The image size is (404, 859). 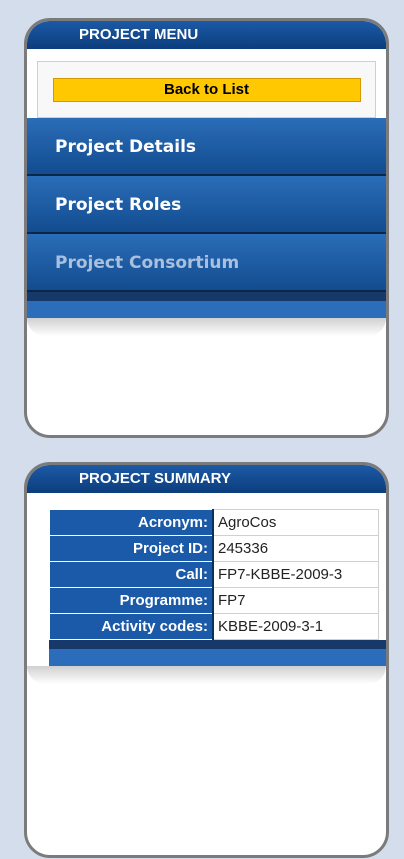 I want to click on row-key-activity-codes: Activity codes:, so click(x=131, y=626).